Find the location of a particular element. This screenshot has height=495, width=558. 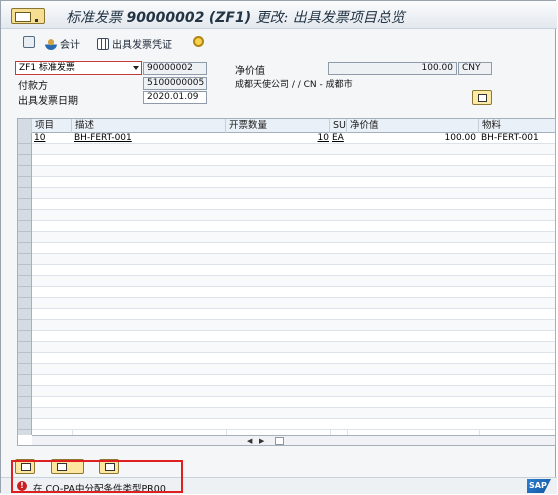

billing-document-button: 出具发票凭证 is located at coordinates (134, 43).